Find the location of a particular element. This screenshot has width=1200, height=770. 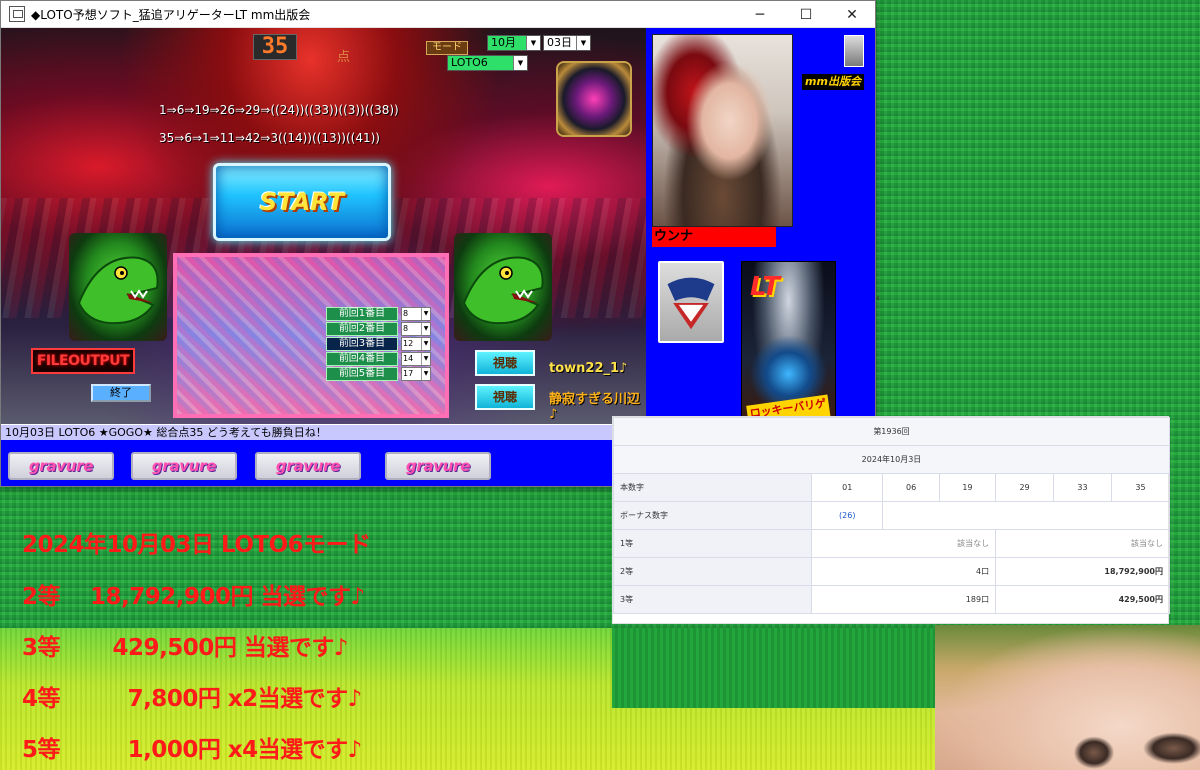

previous-draw-value: 17 is located at coordinates (408, 373).